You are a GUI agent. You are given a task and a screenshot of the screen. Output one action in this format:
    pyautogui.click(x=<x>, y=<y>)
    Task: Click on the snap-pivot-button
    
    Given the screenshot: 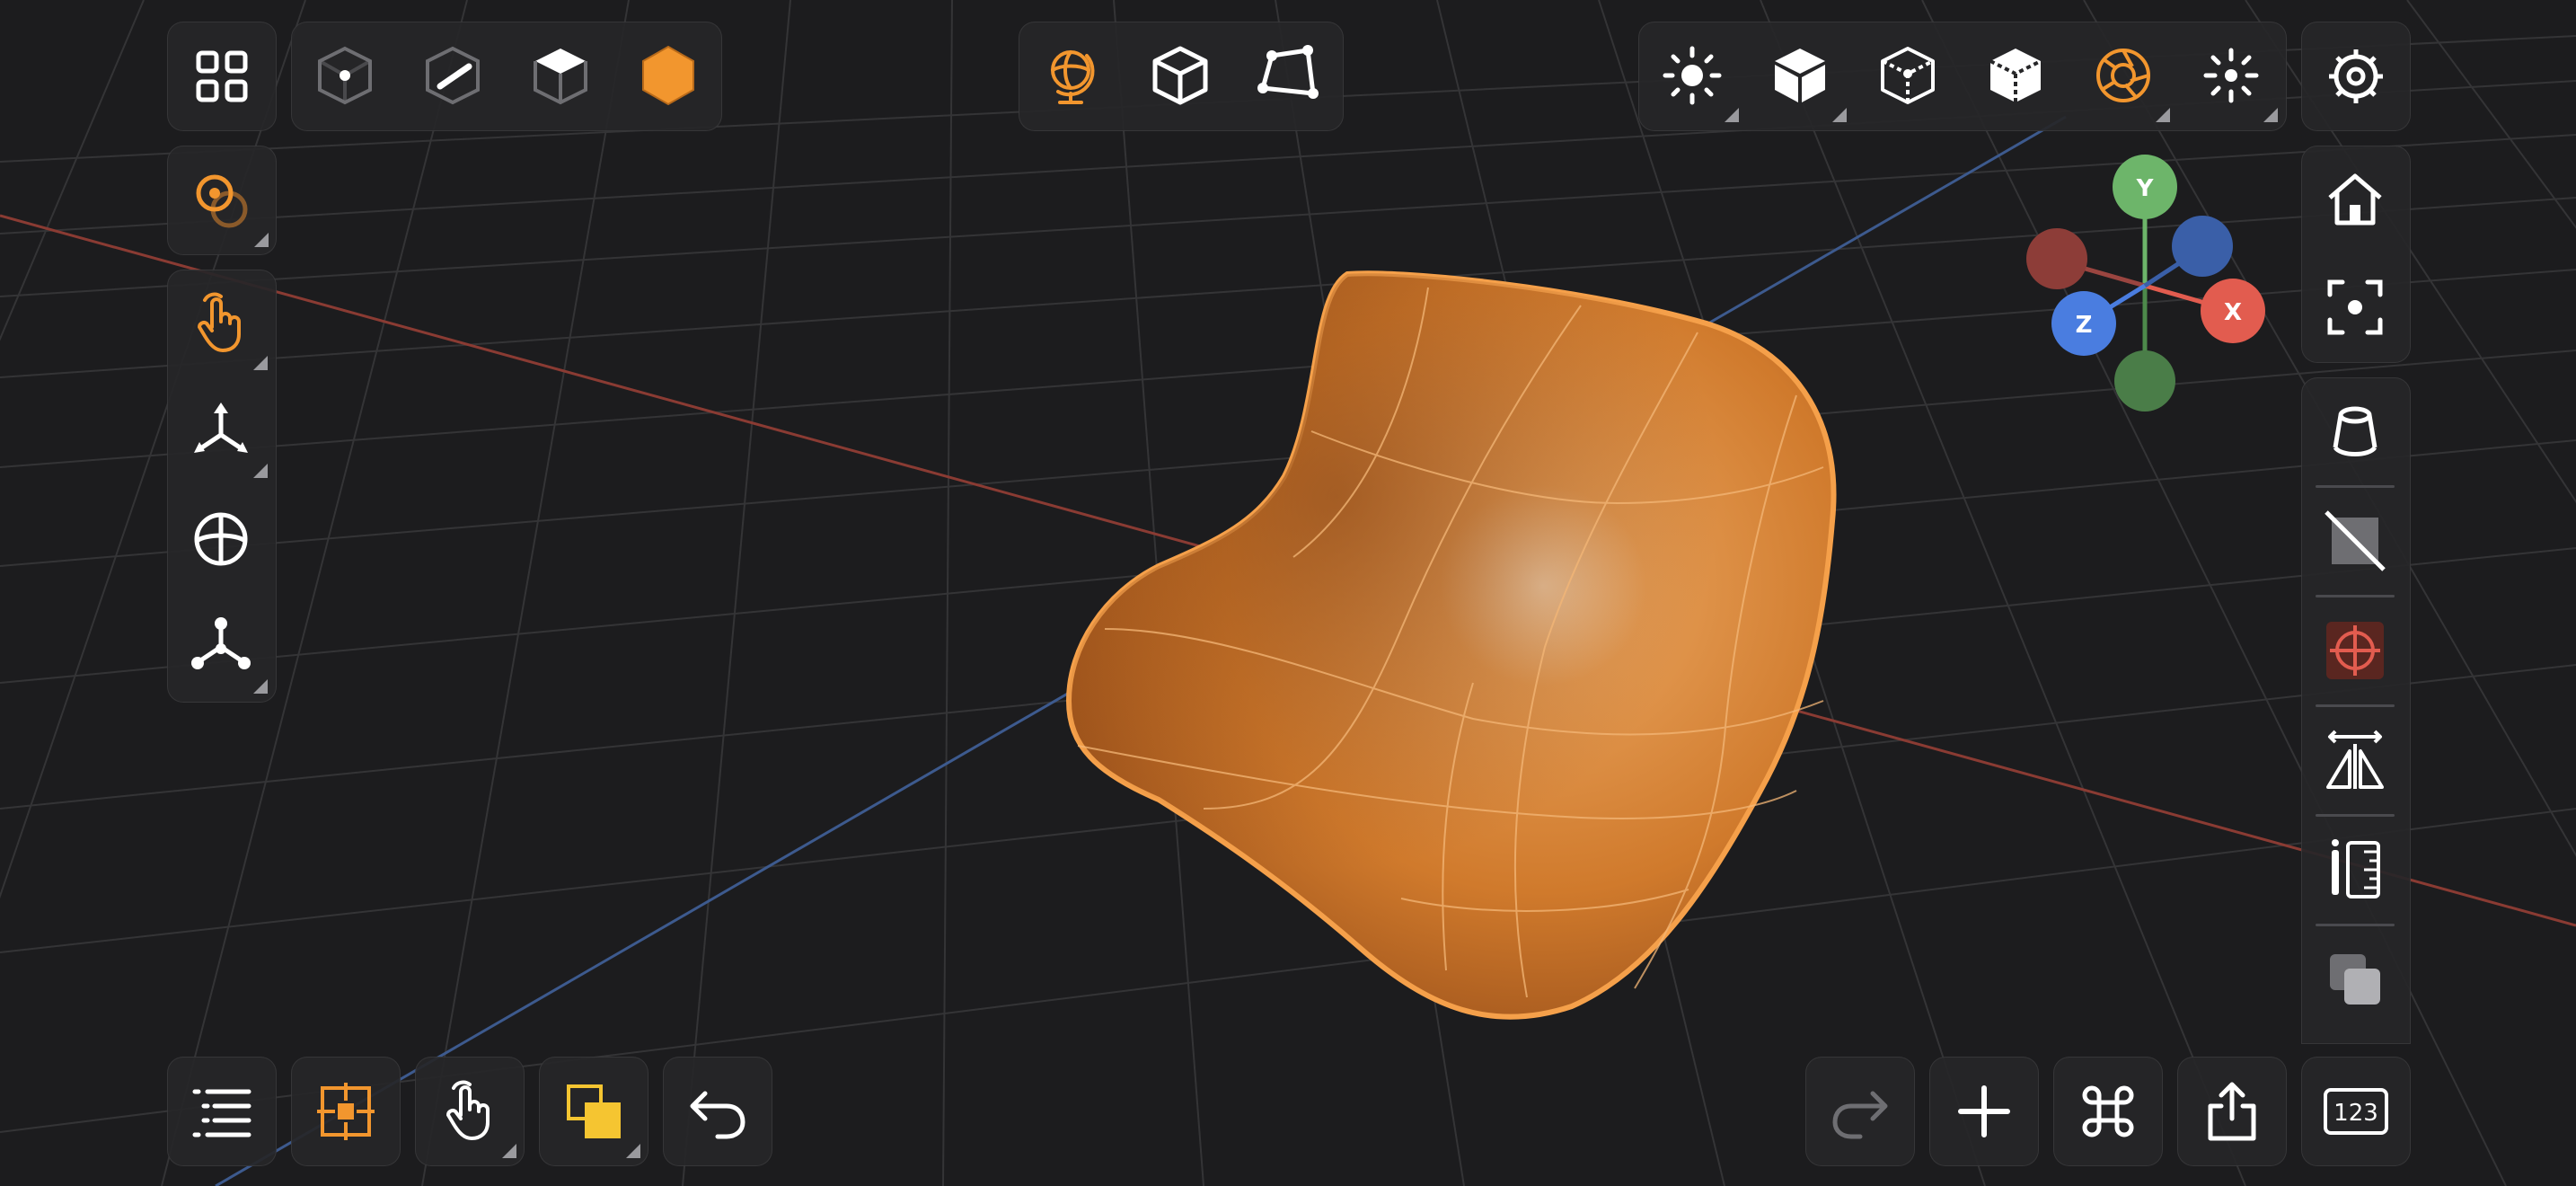 What is the action you would take?
    pyautogui.click(x=346, y=1111)
    